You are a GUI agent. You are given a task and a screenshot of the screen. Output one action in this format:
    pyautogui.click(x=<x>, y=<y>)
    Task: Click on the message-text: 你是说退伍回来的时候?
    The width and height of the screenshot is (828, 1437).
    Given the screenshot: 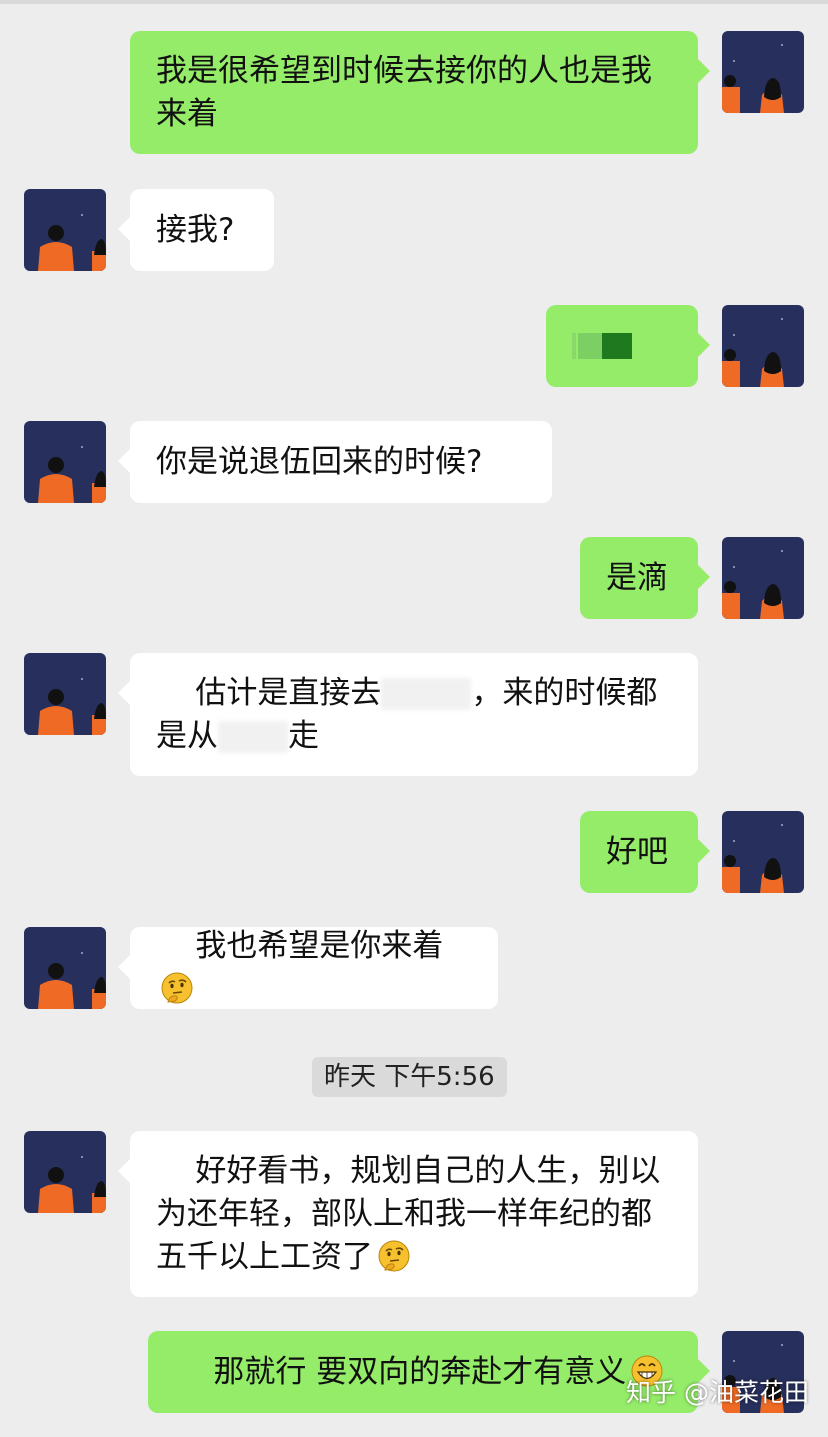 What is the action you would take?
    pyautogui.click(x=319, y=461)
    